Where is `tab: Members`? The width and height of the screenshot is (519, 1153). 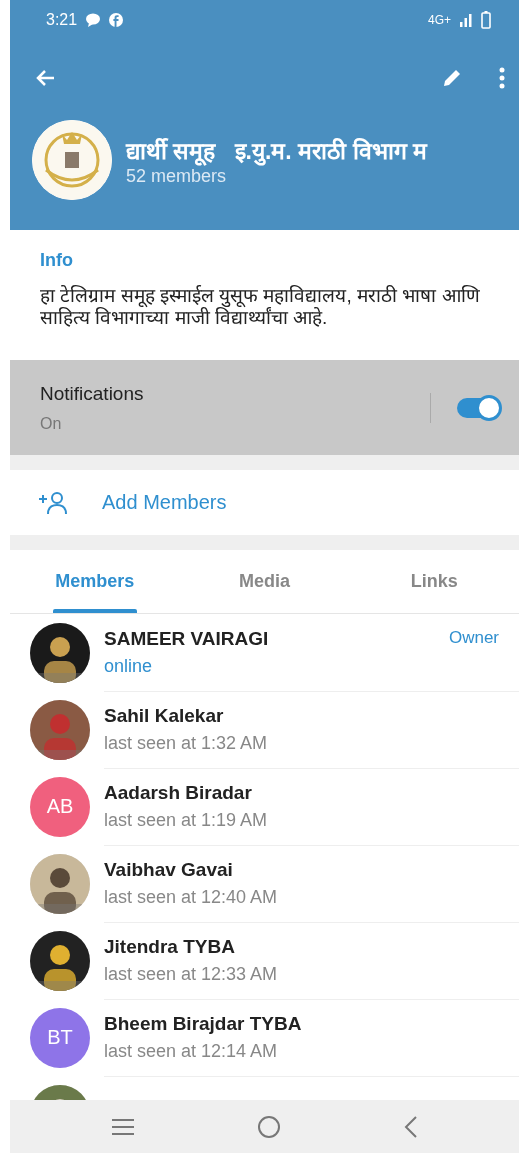 tab: Members is located at coordinates (95, 581).